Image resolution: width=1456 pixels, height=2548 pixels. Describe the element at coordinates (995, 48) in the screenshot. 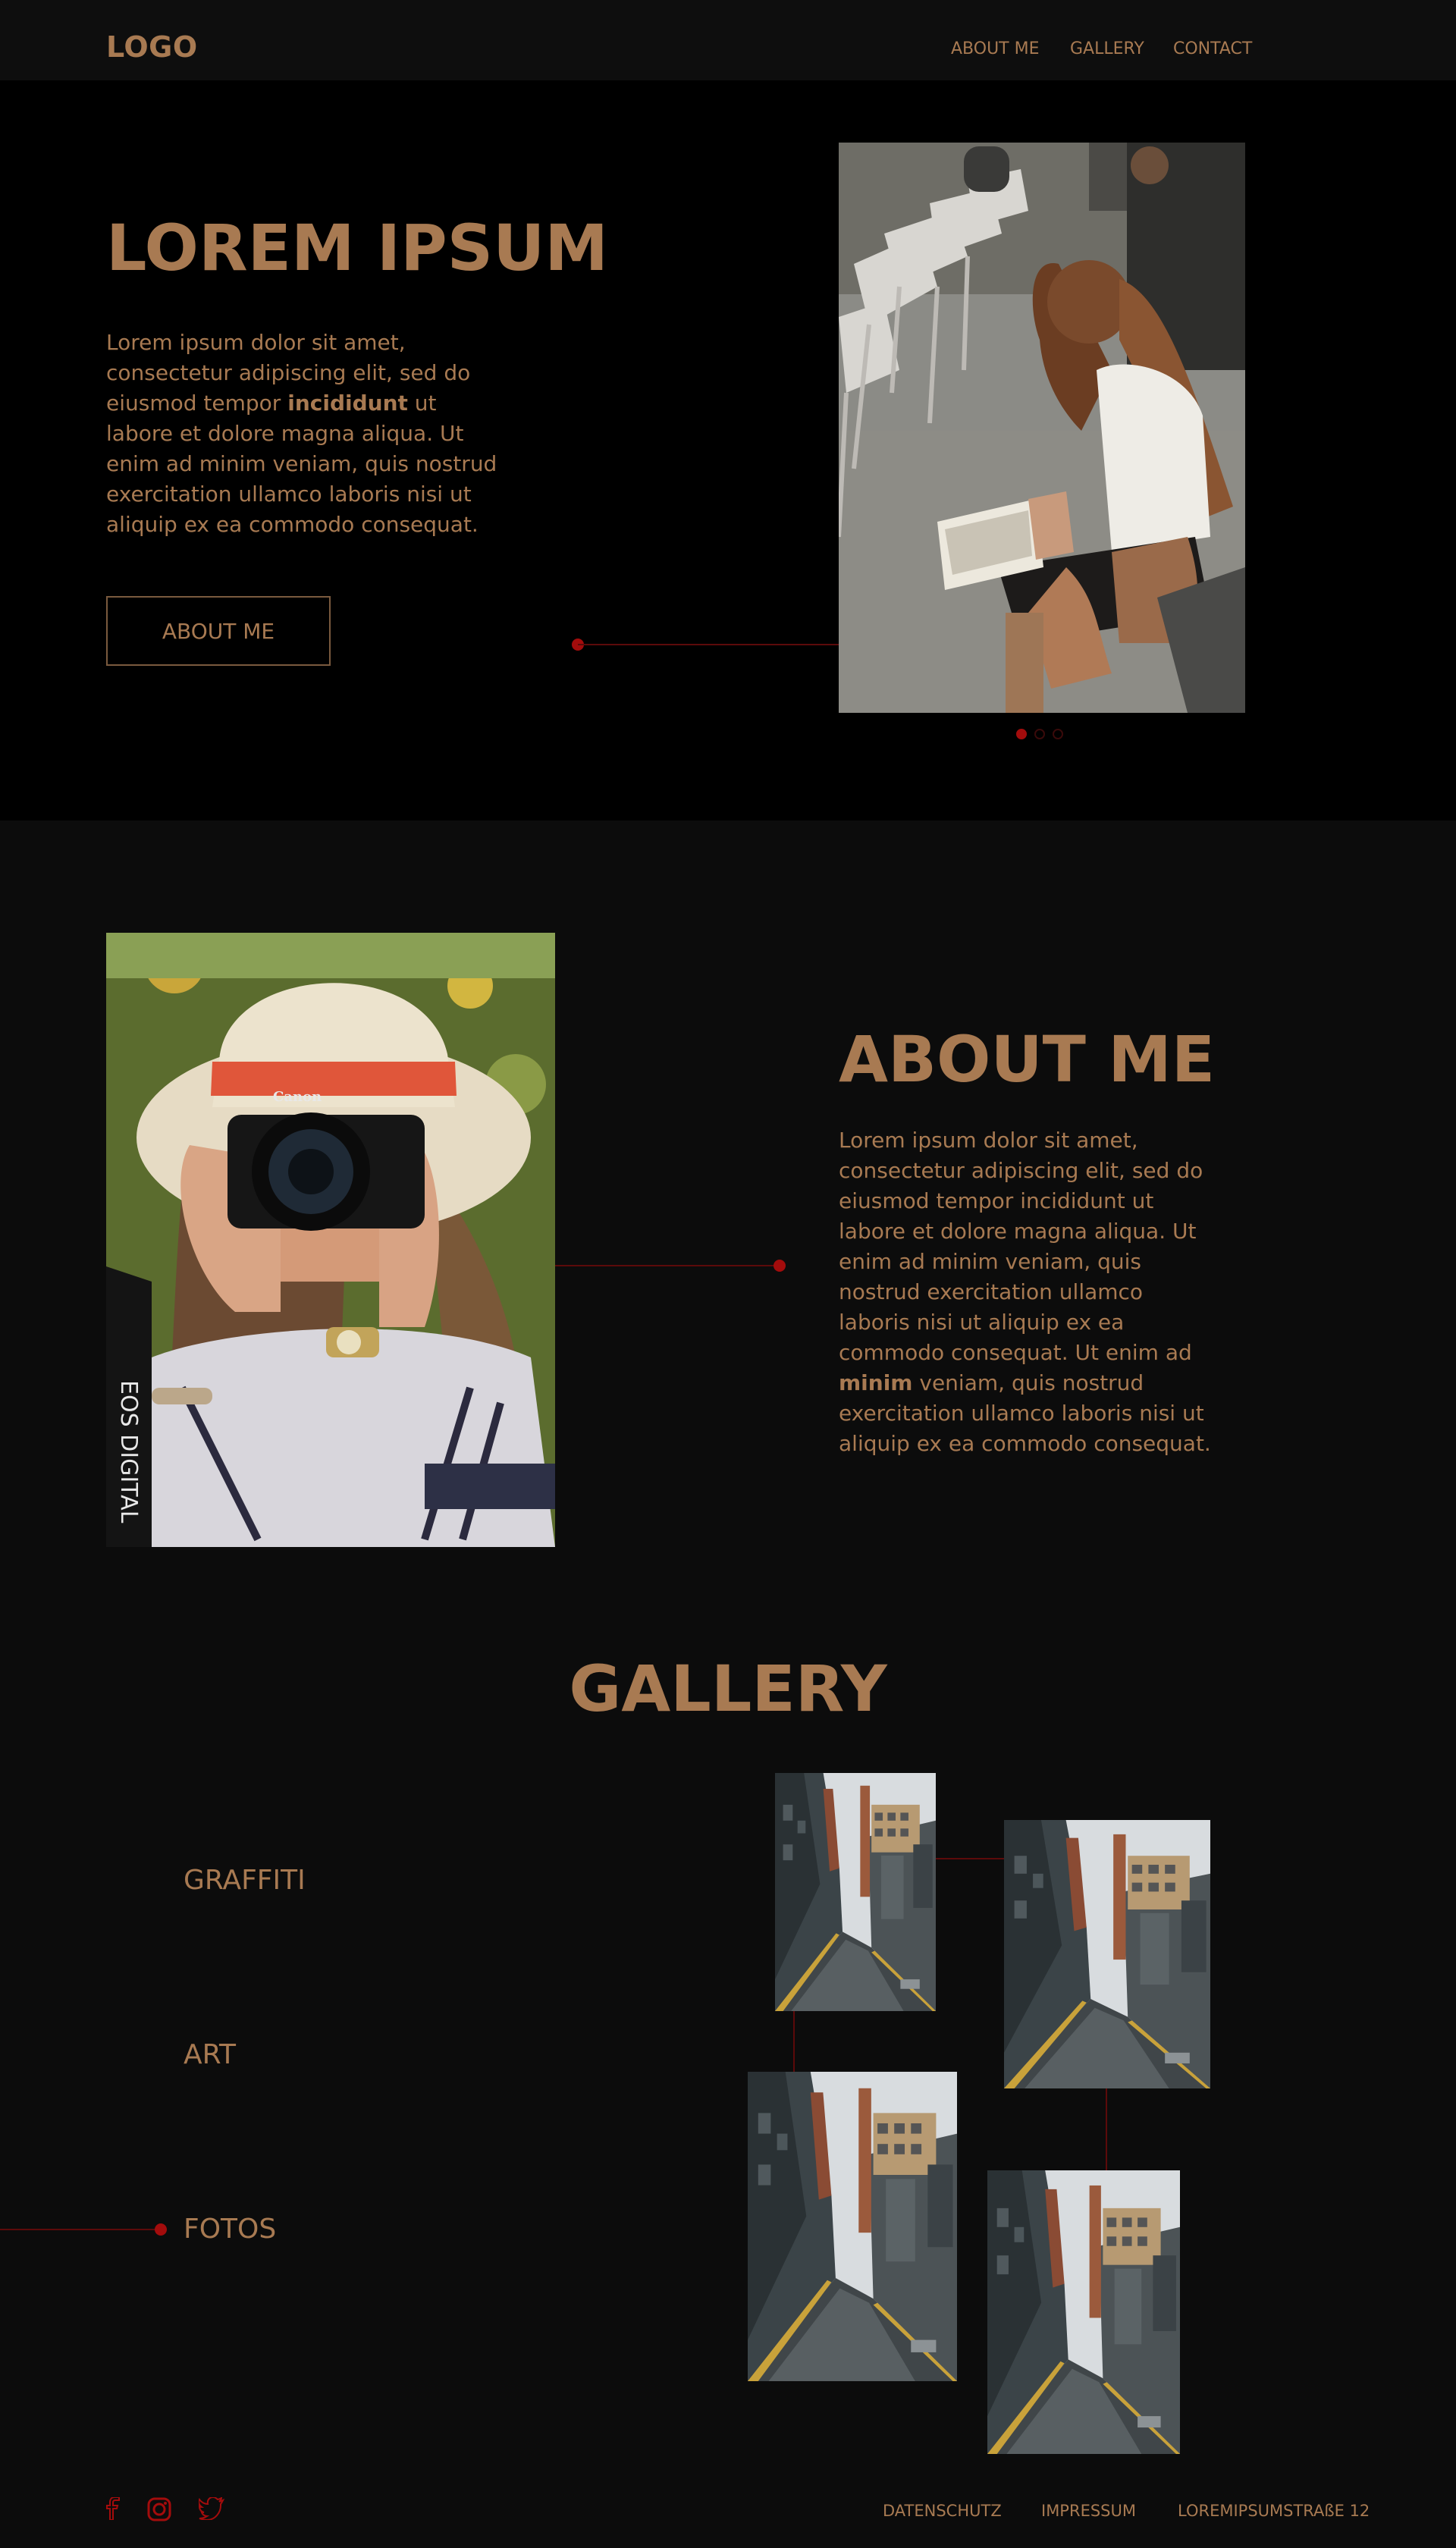

I see `nav-about-me: ABOUT ME` at that location.